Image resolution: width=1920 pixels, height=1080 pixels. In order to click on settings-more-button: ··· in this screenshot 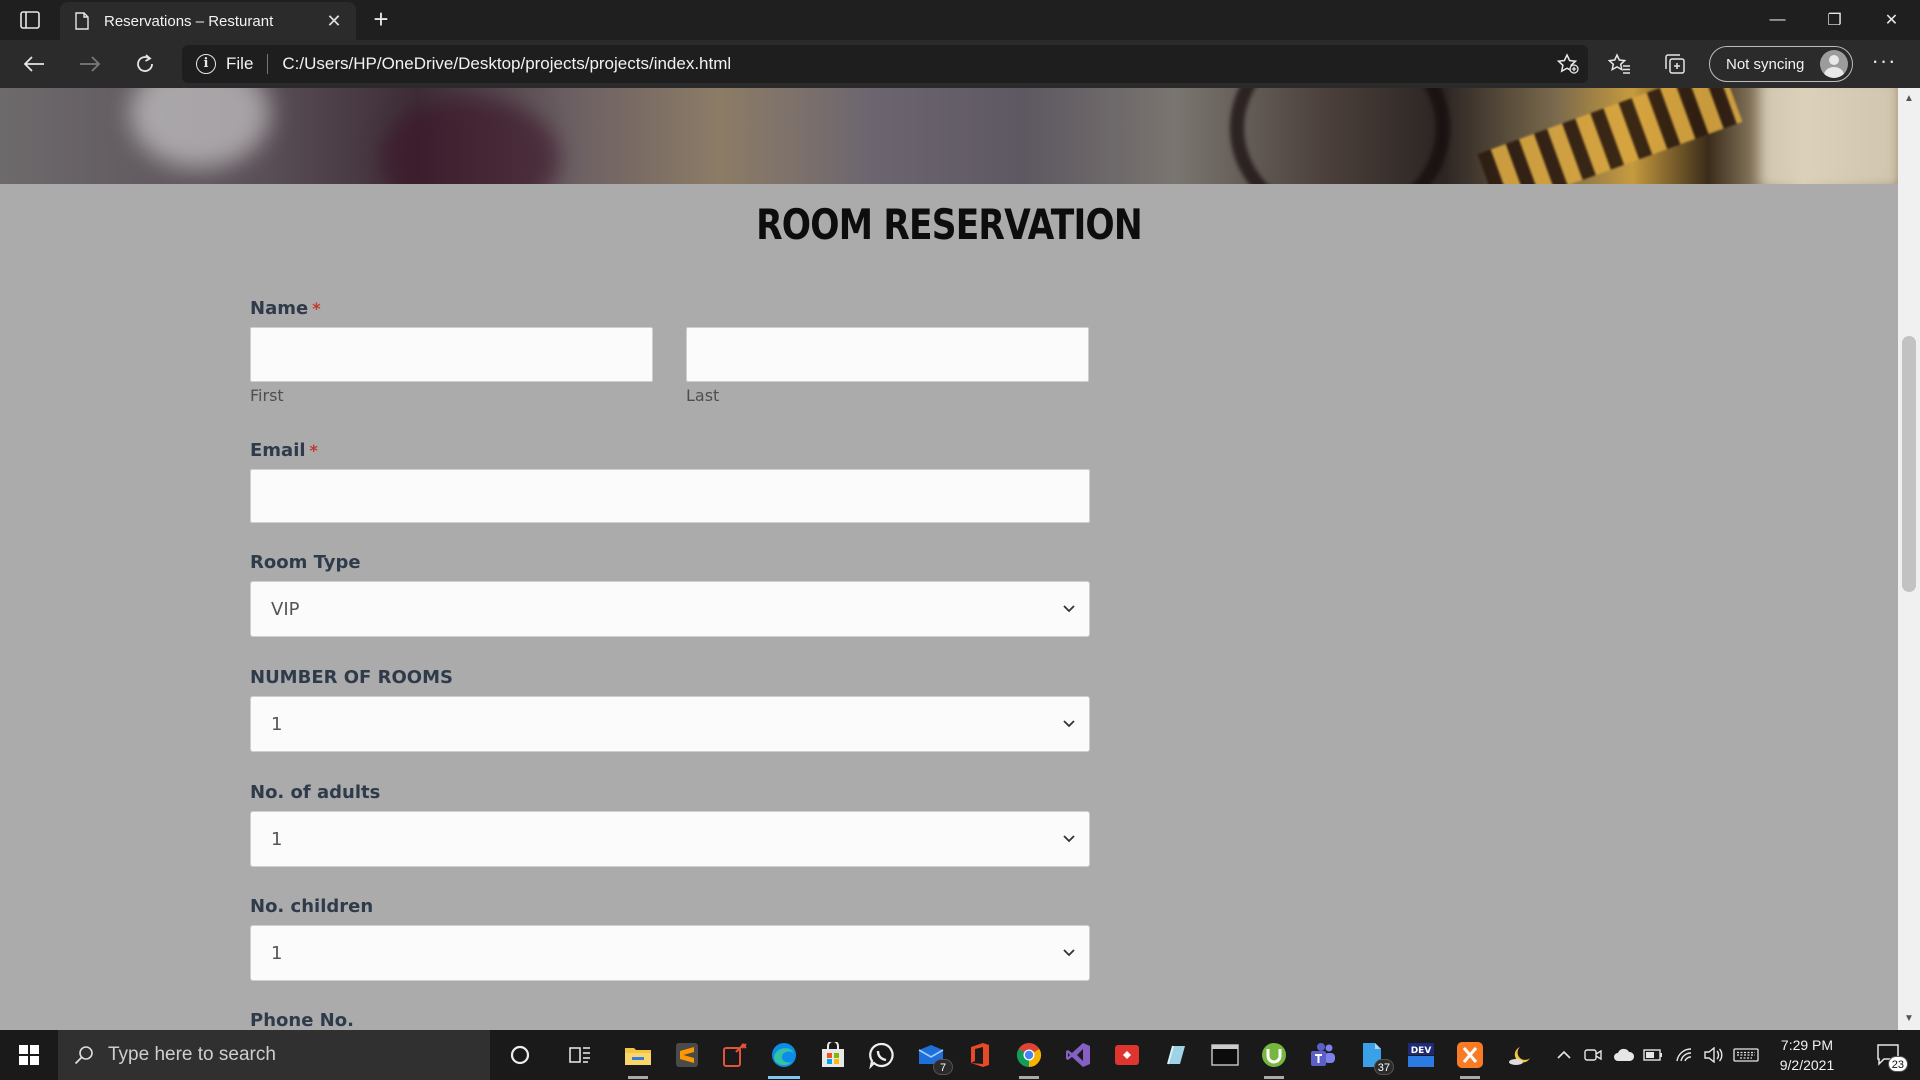, I will do `click(1884, 64)`.